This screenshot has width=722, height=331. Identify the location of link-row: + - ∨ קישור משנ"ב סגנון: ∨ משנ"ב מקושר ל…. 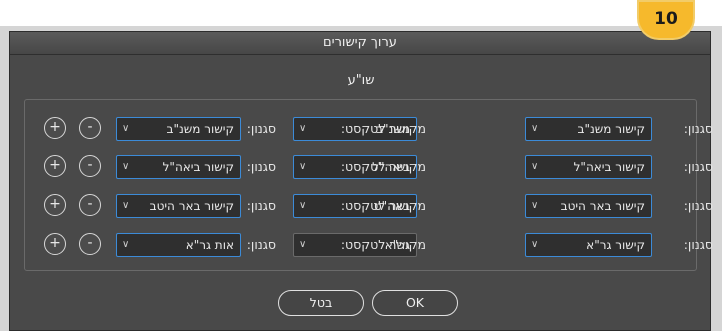
(361, 129).